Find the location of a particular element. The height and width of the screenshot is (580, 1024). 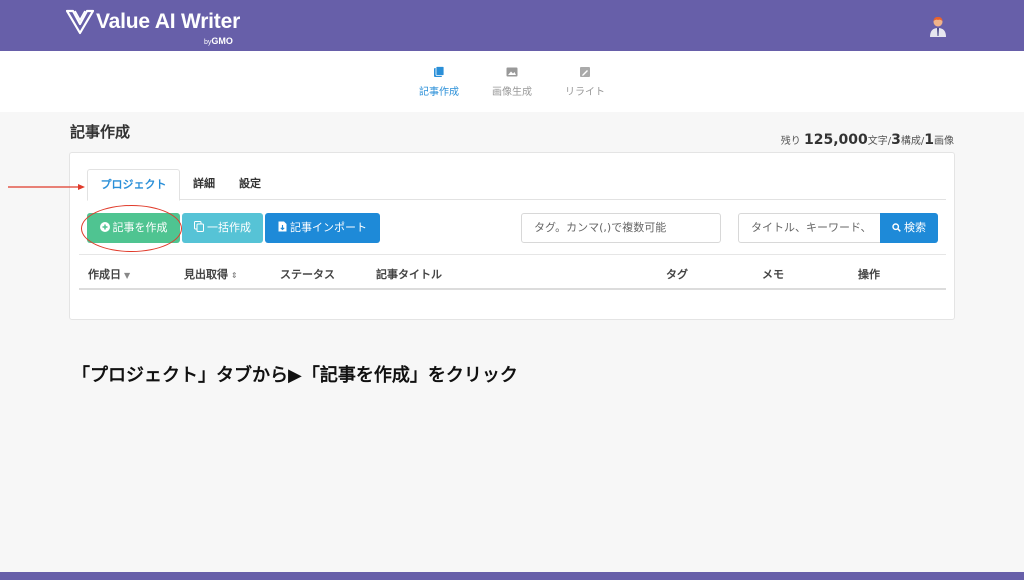

article-table-header: 作成日 ▼ 見出取得 ⇕ ステータス 記事タイトル タグ メモ 操作 is located at coordinates (512, 272).